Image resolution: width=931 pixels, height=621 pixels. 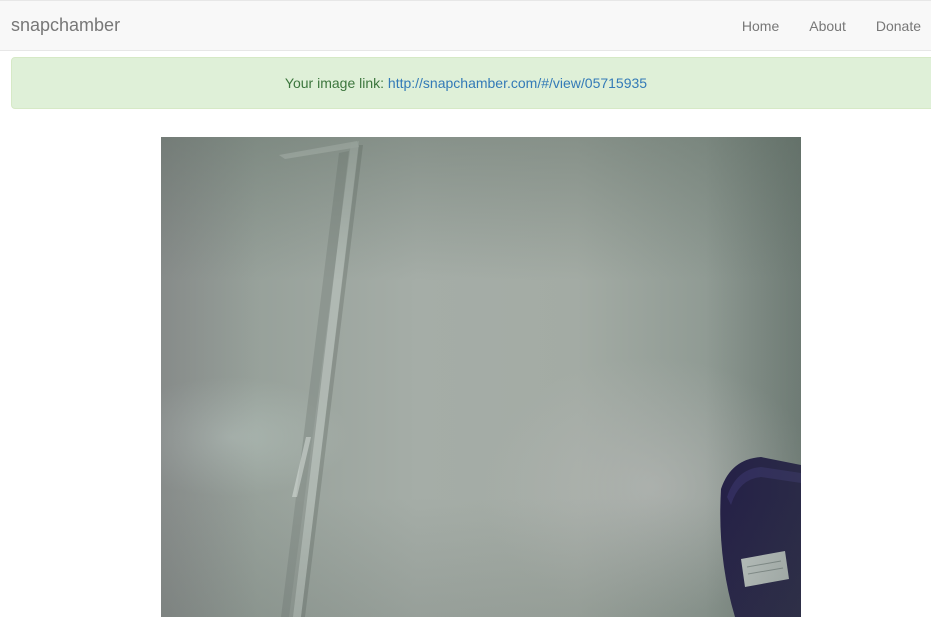 What do you see at coordinates (760, 26) in the screenshot?
I see `nav-home-link: Home` at bounding box center [760, 26].